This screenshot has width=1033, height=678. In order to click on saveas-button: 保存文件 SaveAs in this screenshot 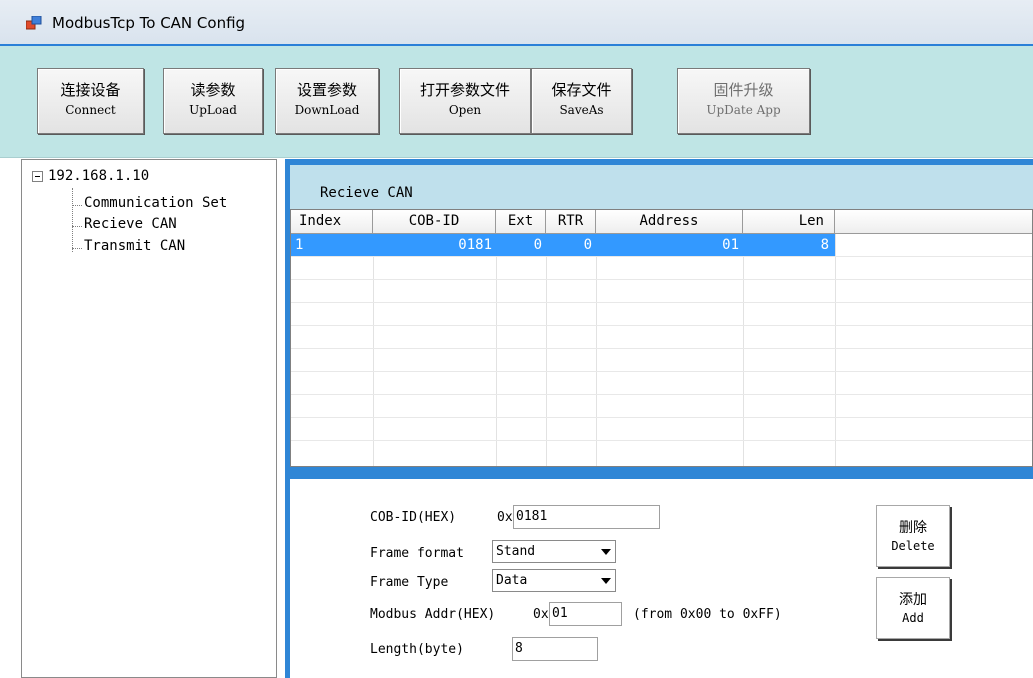, I will do `click(581, 101)`.